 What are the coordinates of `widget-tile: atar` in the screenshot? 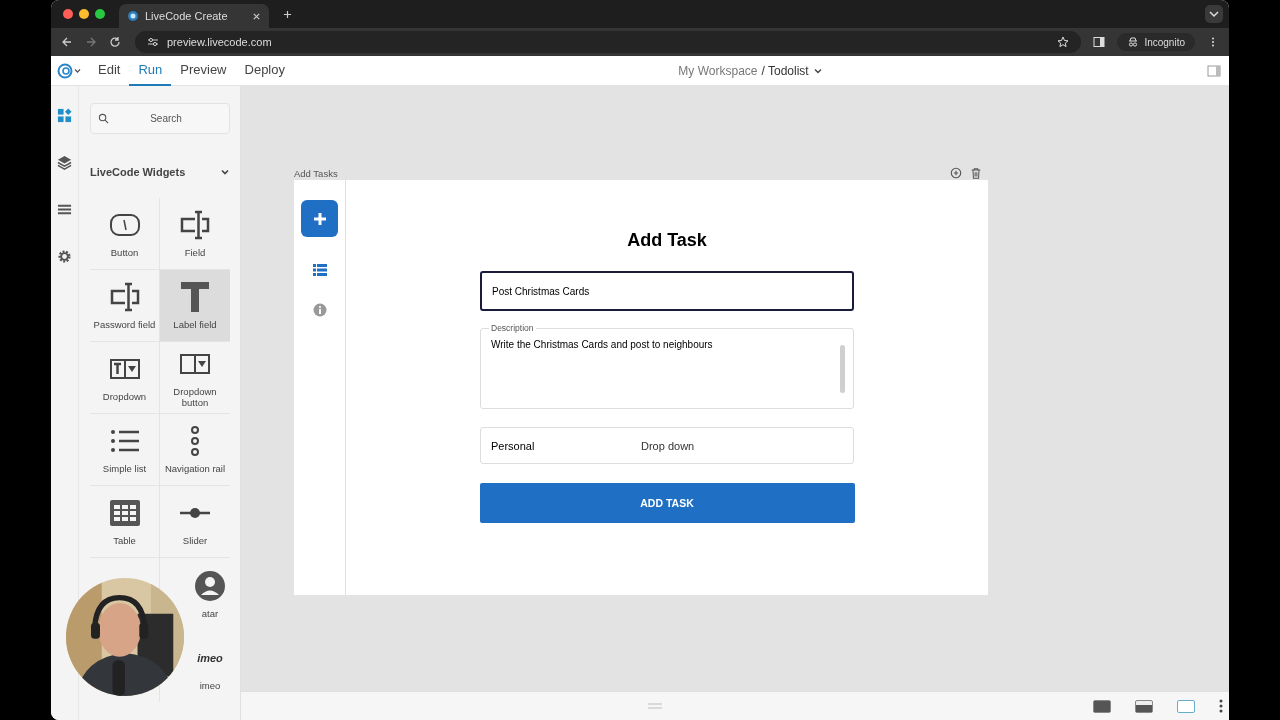 It's located at (210, 594).